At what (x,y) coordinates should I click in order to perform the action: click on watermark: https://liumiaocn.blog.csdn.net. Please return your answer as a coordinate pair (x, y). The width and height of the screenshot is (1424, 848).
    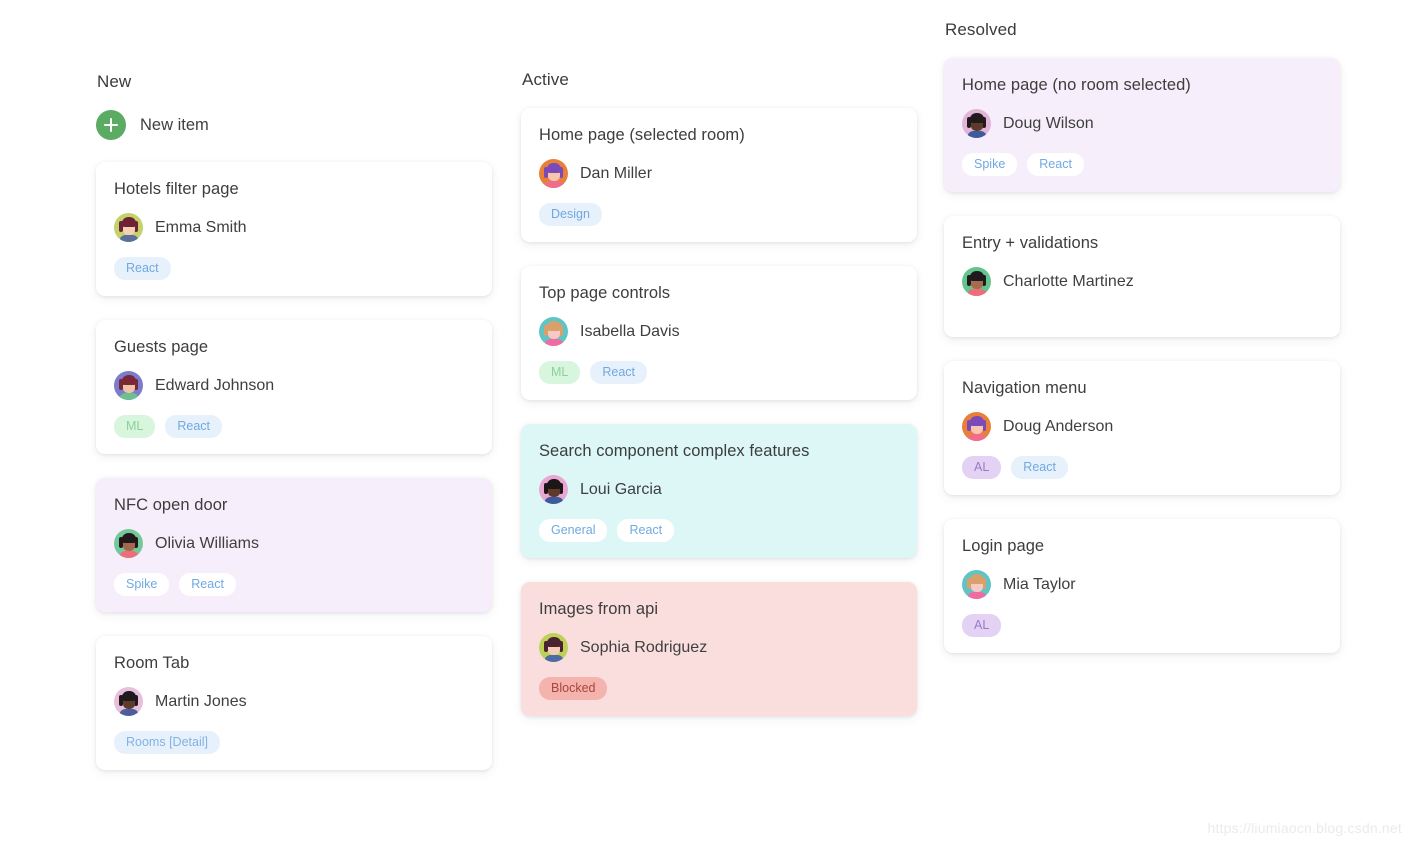
    Looking at the image, I should click on (1304, 828).